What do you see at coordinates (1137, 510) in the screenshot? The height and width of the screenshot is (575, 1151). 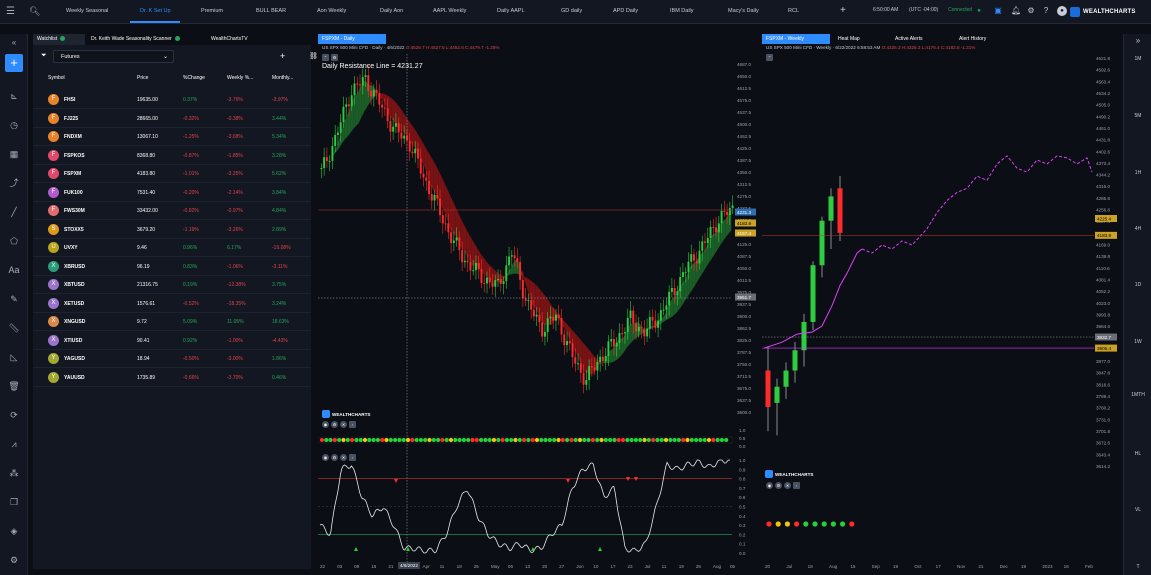 I see `interval-button: VL` at bounding box center [1137, 510].